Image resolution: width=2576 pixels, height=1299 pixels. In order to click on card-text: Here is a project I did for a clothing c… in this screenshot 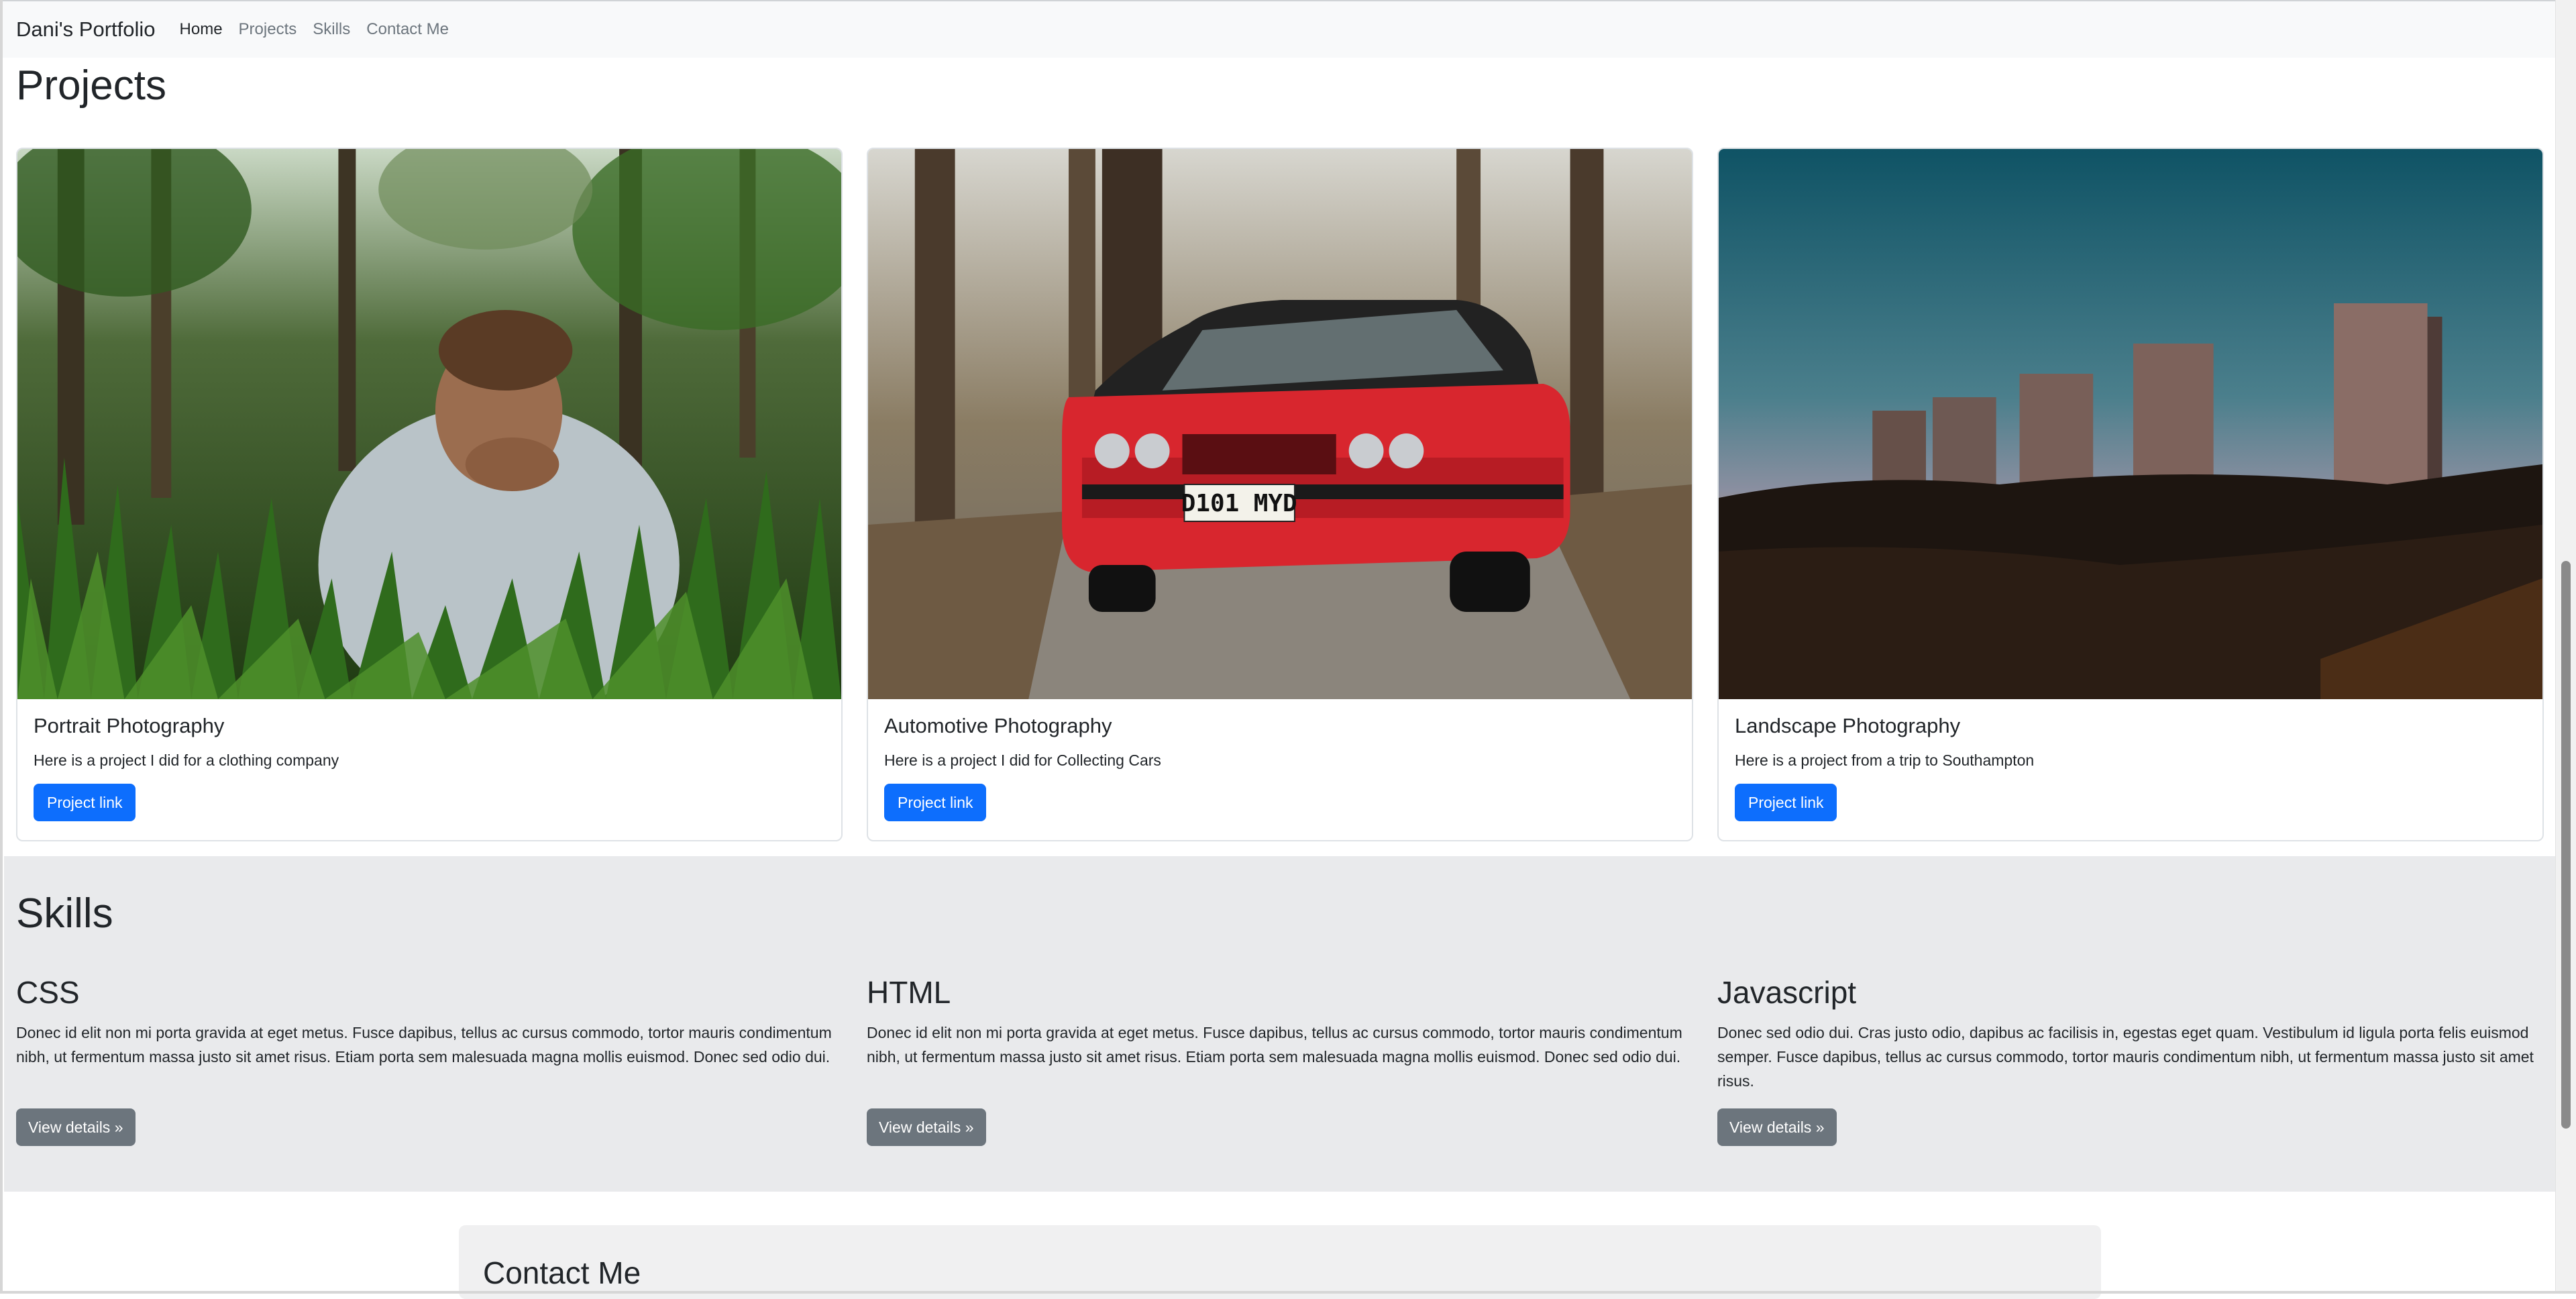, I will do `click(186, 760)`.